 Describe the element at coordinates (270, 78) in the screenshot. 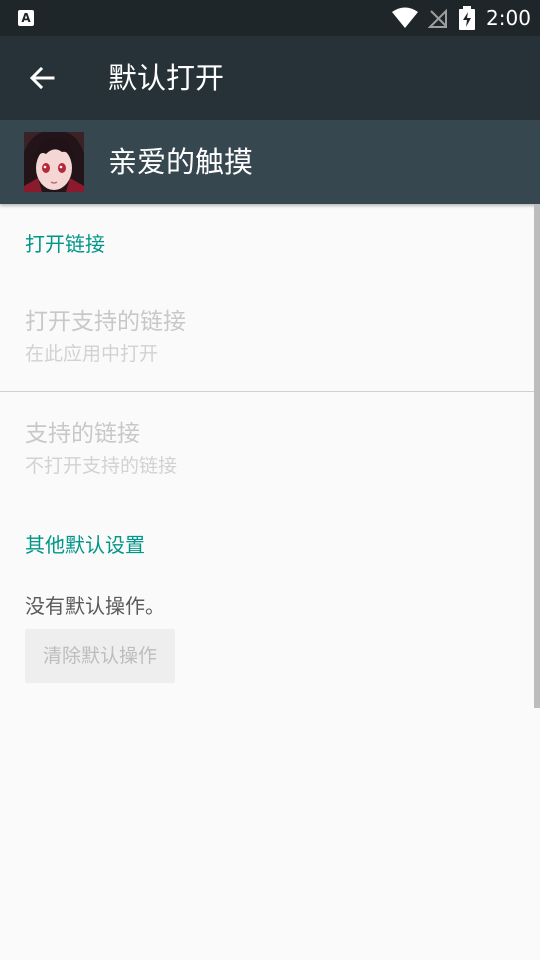

I see `toolbar: 默认打开` at that location.